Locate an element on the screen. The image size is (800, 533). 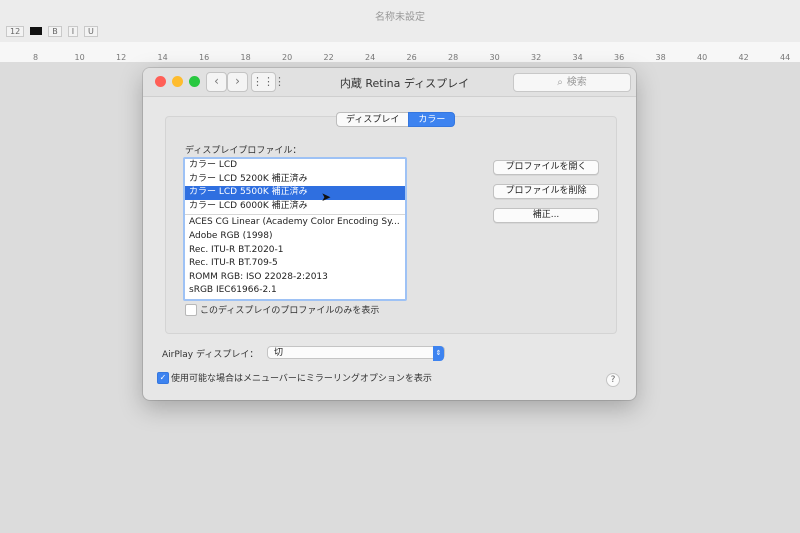
mirroring-checkbox: ✓ is located at coordinates (163, 378).